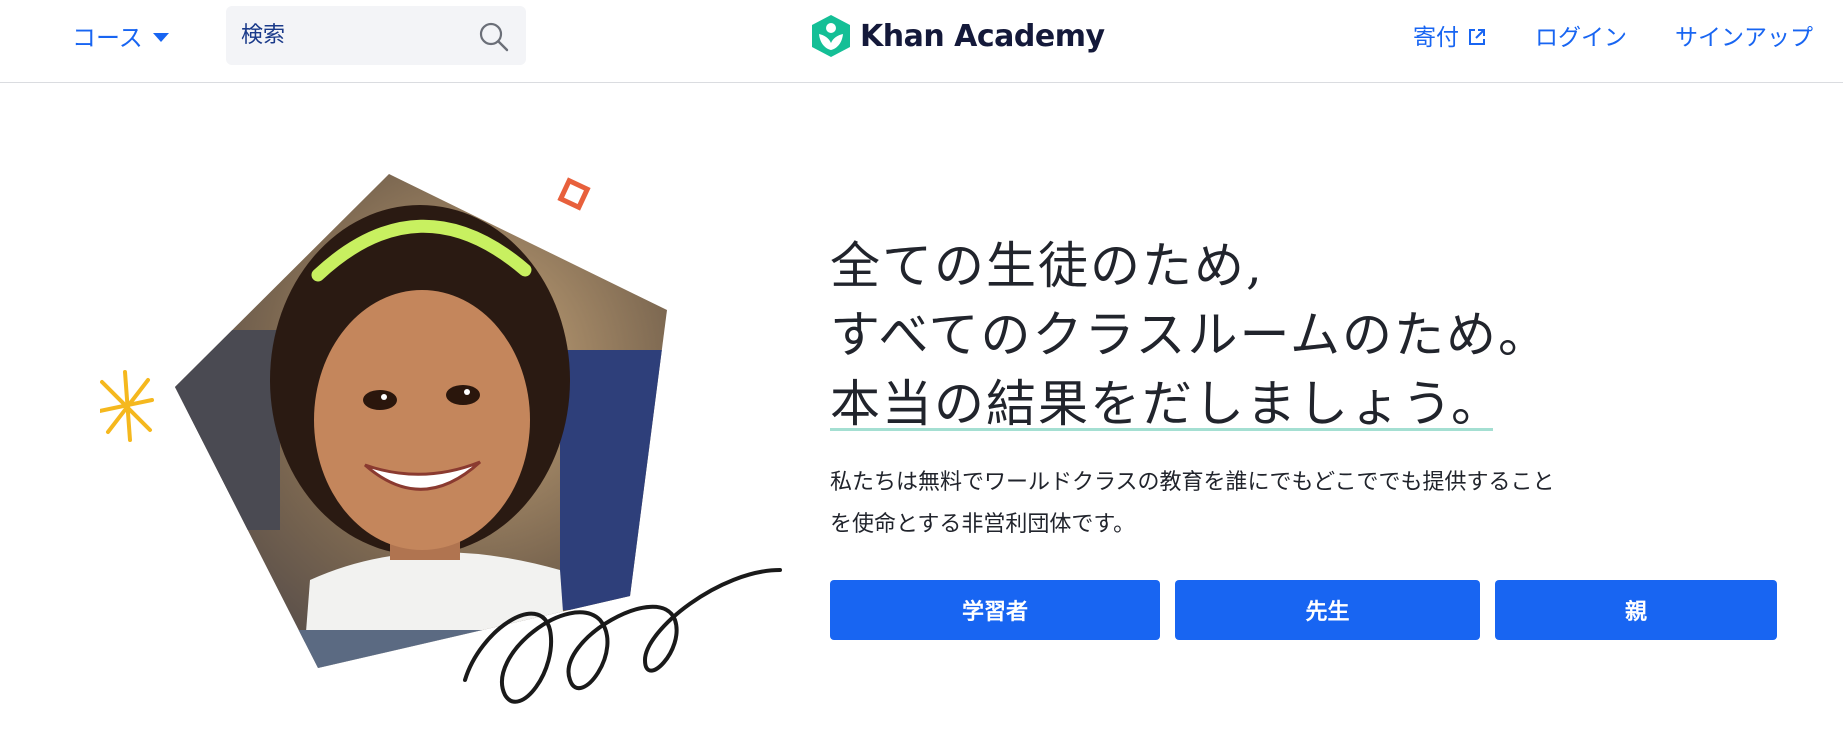  Describe the element at coordinates (1327, 610) in the screenshot. I see `teacher-button: 先生` at that location.